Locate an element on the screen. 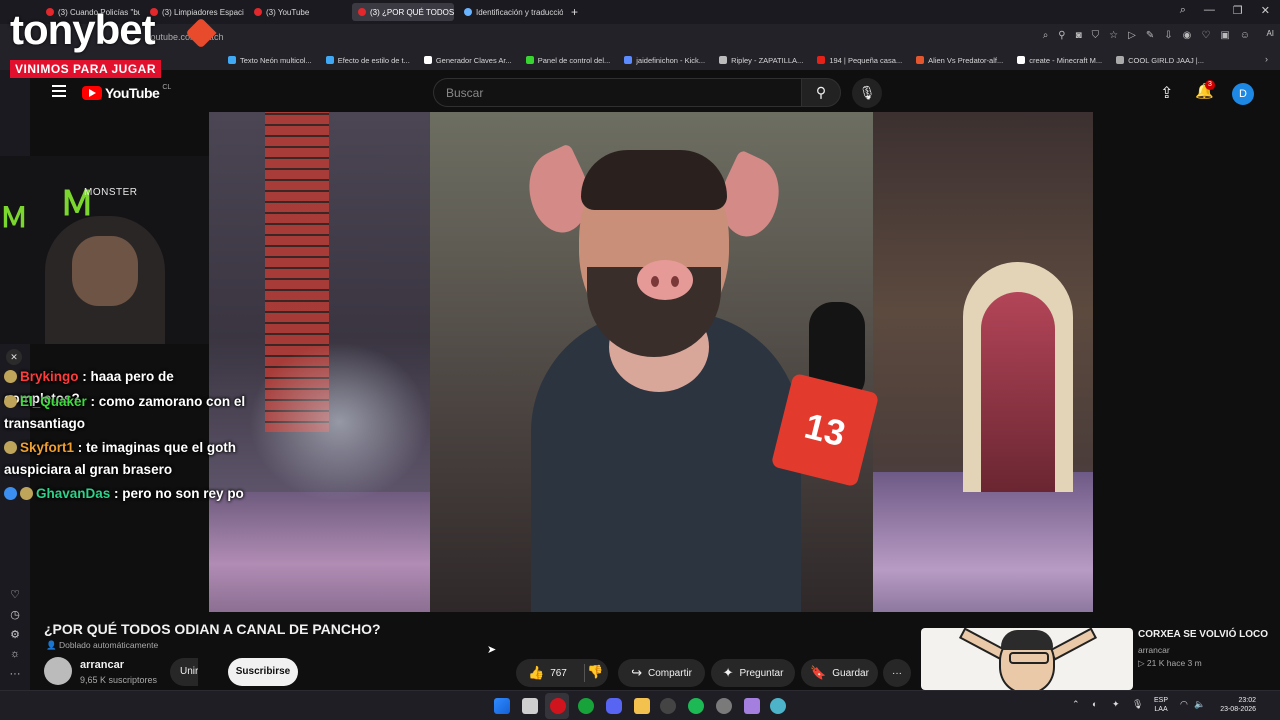 This screenshot has height=720, width=1280. spotify-icon is located at coordinates (696, 706).